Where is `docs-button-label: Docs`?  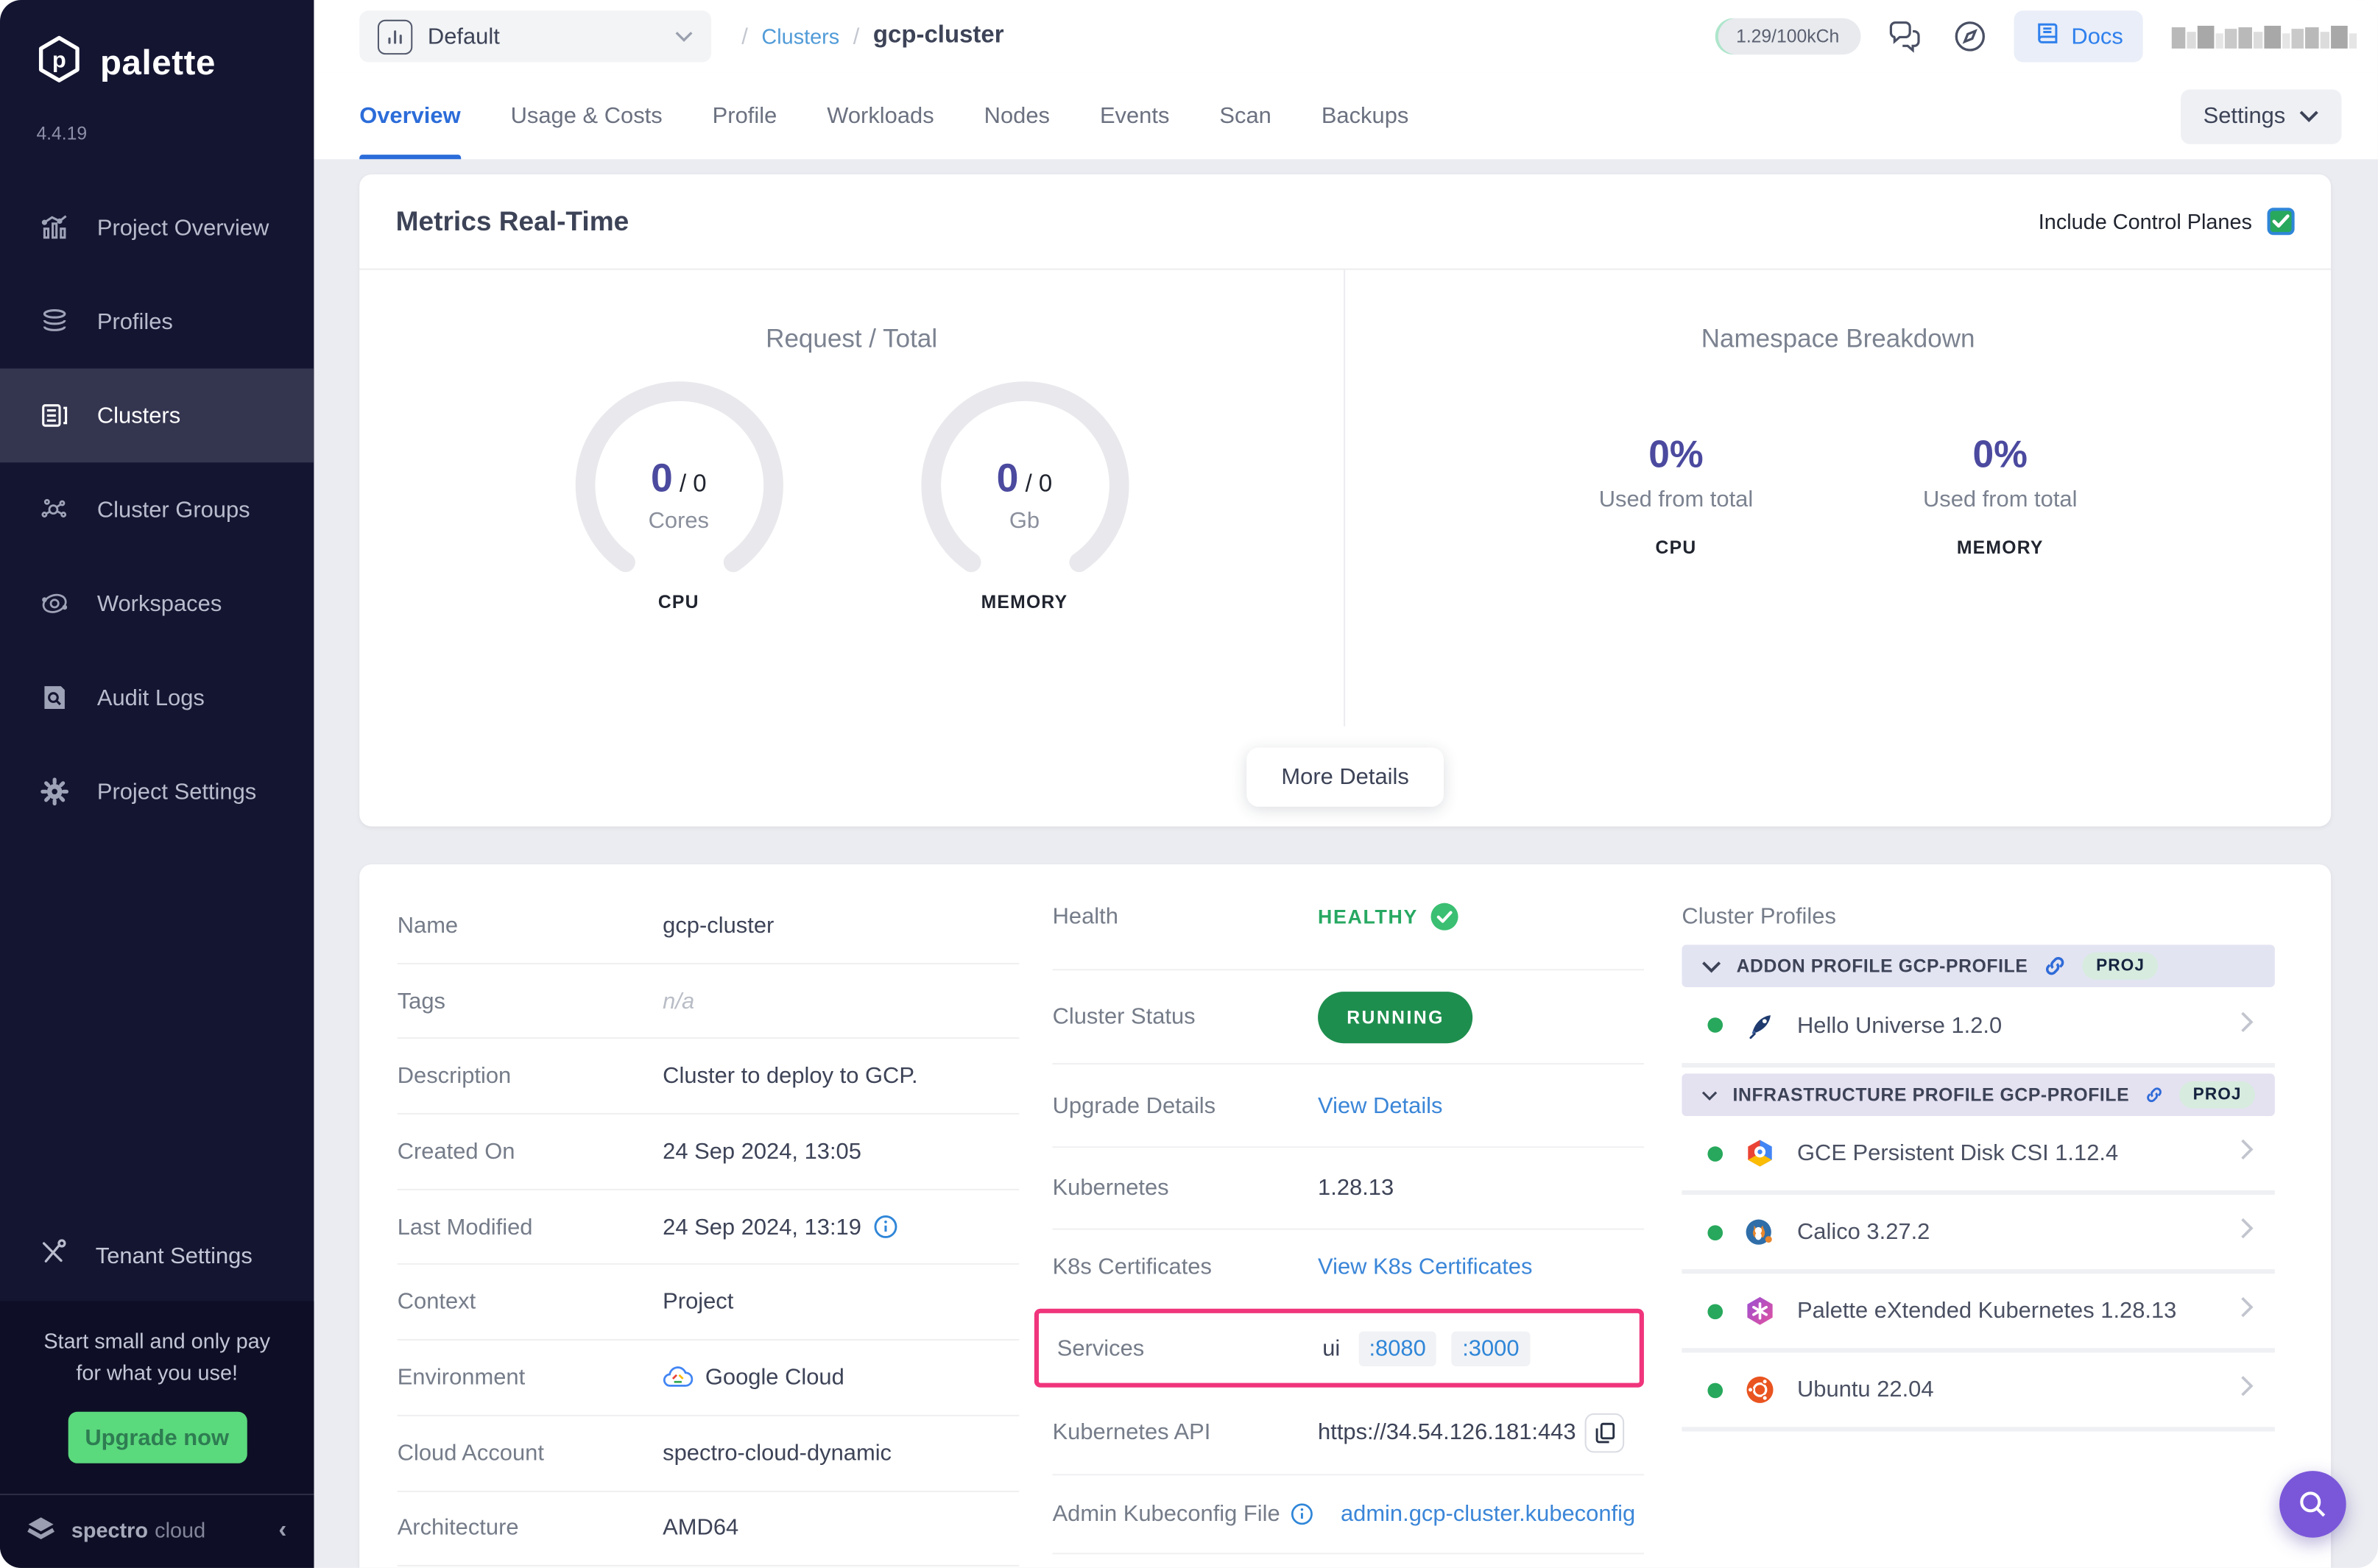
docs-button-label: Docs is located at coordinates (2097, 36).